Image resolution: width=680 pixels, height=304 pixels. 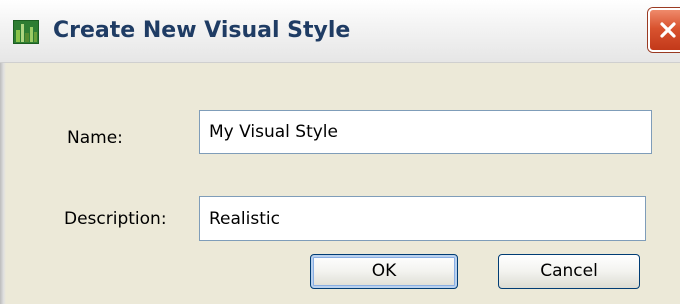 What do you see at coordinates (95, 138) in the screenshot?
I see `name-label: Name:` at bounding box center [95, 138].